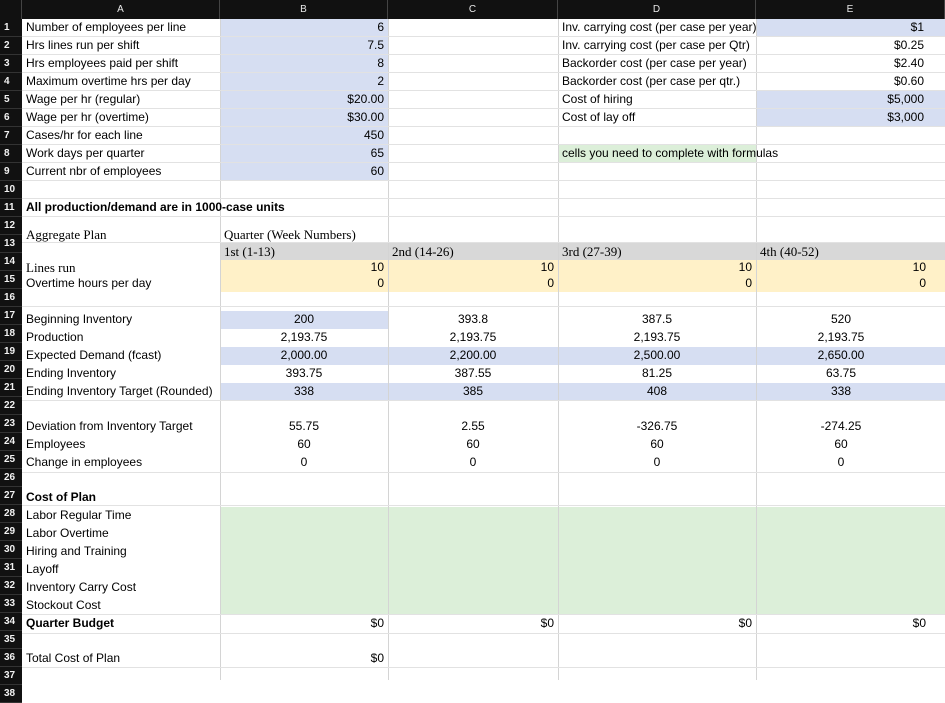  I want to click on row-header: 6, so click(11, 118).